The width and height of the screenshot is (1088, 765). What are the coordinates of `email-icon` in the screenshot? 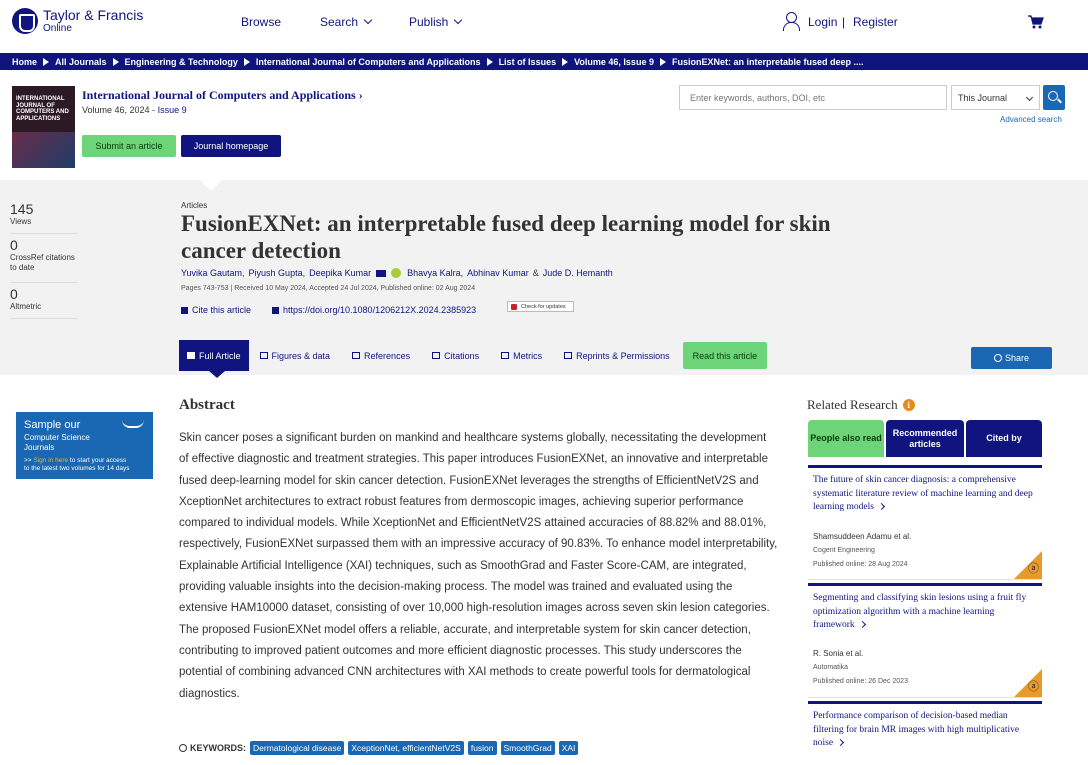 It's located at (381, 273).